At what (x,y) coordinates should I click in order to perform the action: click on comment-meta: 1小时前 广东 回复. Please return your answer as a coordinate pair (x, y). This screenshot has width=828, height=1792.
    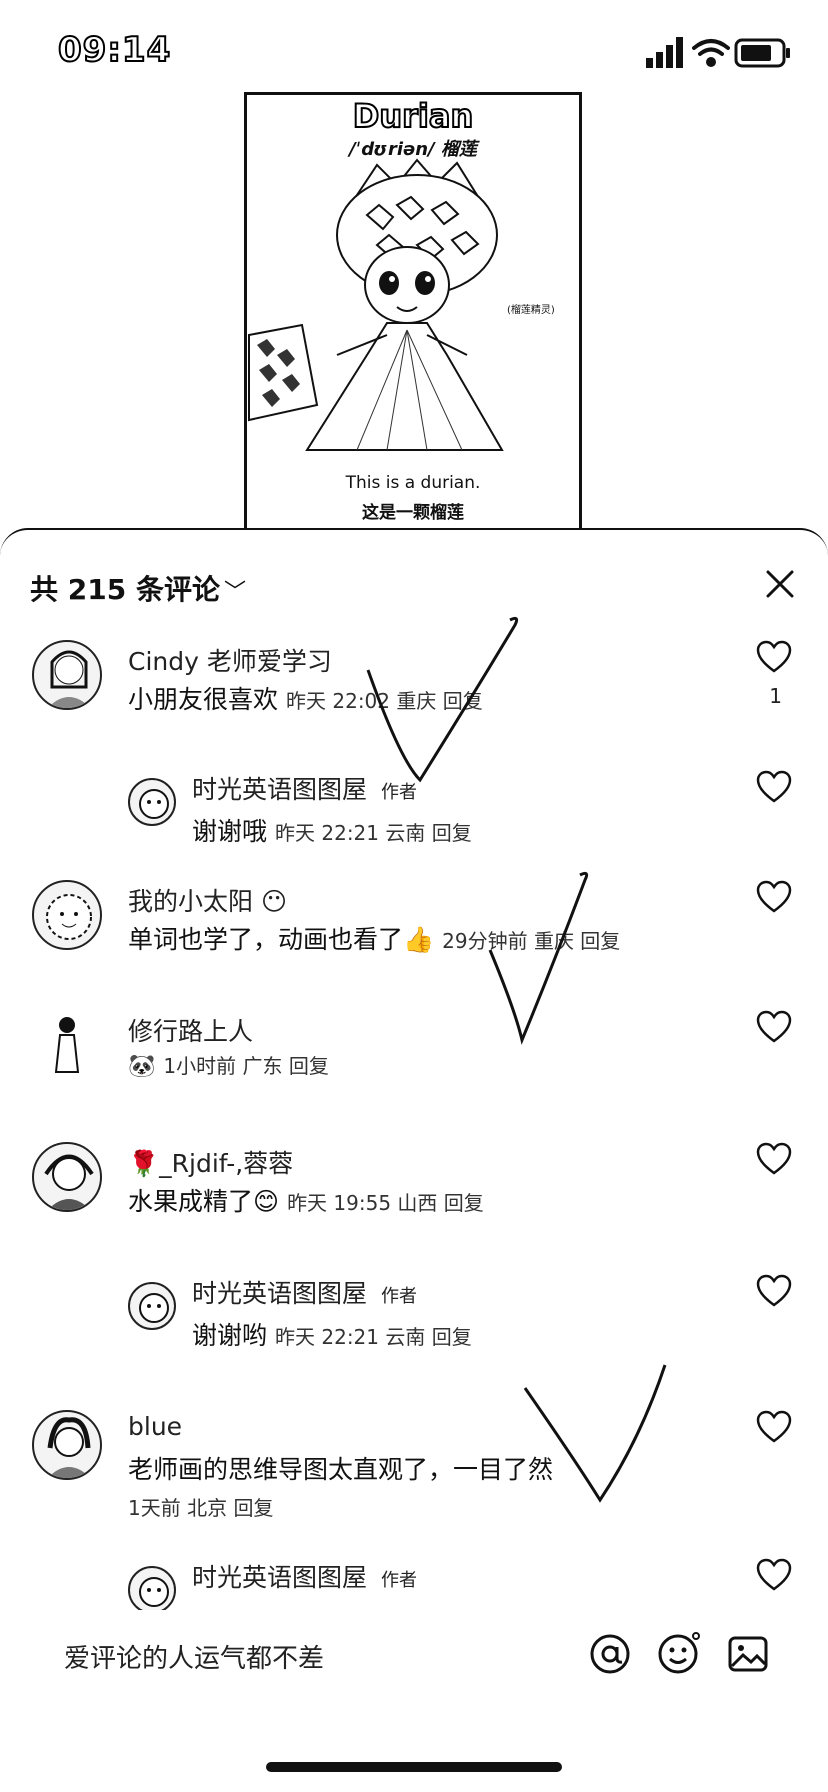
    Looking at the image, I should click on (246, 1066).